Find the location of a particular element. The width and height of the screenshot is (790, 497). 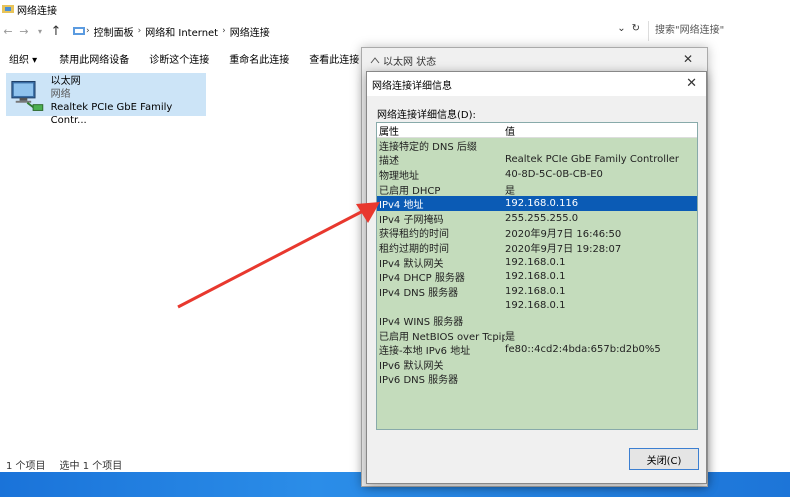

list-item: 获得租约的时间 2020年9月7日 16:46:50 is located at coordinates (537, 233).